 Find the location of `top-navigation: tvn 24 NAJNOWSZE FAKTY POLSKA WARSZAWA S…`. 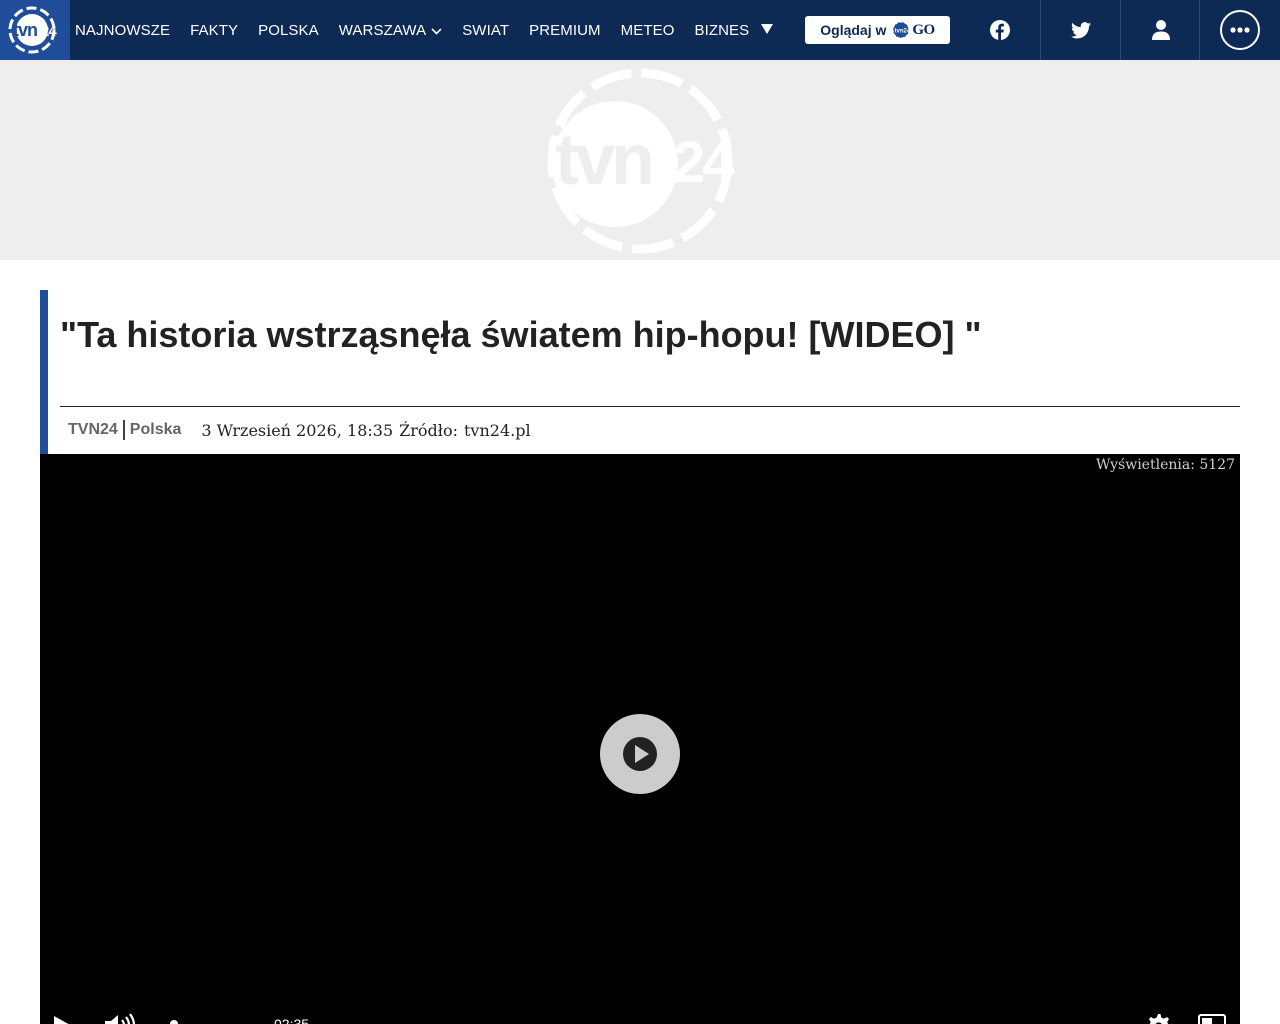

top-navigation: tvn 24 NAJNOWSZE FAKTY POLSKA WARSZAWA S… is located at coordinates (640, 30).